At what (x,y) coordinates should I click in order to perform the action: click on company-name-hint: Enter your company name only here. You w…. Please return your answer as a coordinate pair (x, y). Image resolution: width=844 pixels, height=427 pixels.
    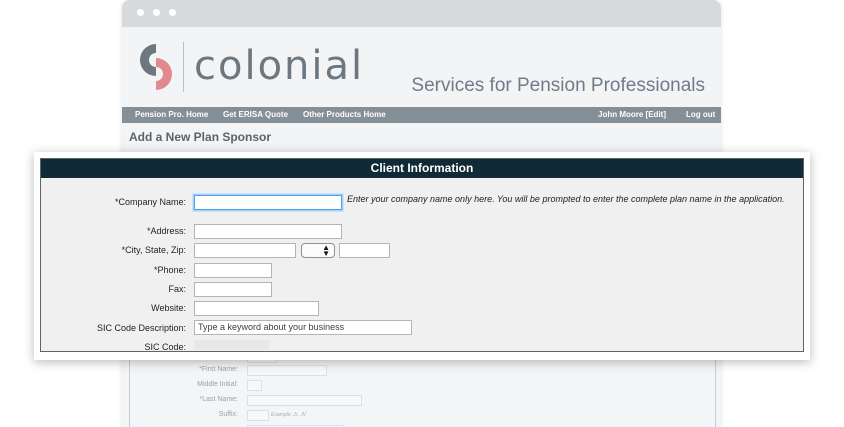
    Looking at the image, I should click on (566, 199).